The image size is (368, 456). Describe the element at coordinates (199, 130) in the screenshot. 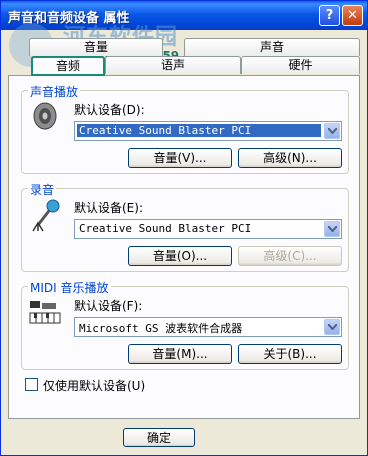

I see `playback-device-value: Creative Sound Blaster PCI` at that location.